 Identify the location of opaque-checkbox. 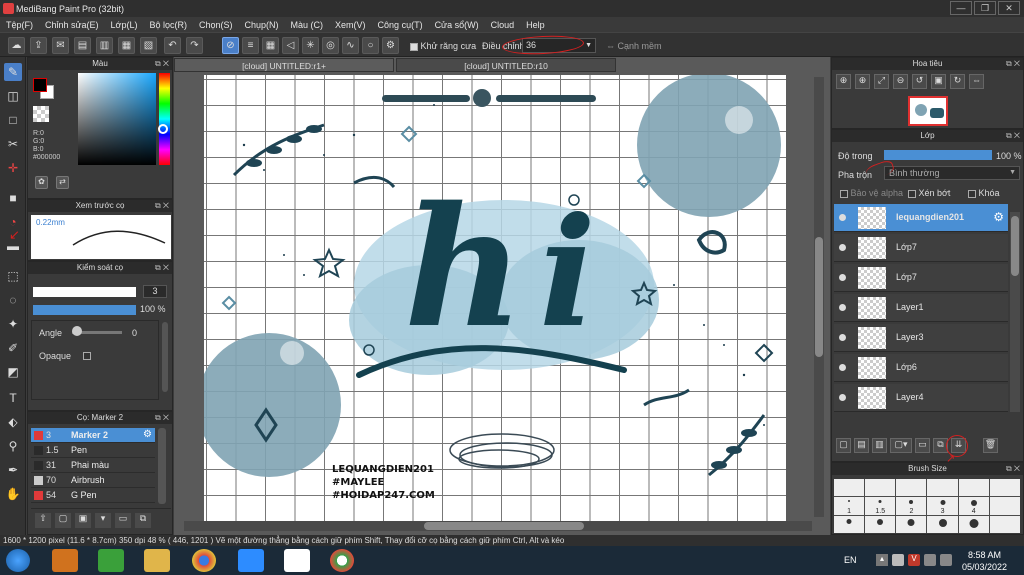
(87, 356).